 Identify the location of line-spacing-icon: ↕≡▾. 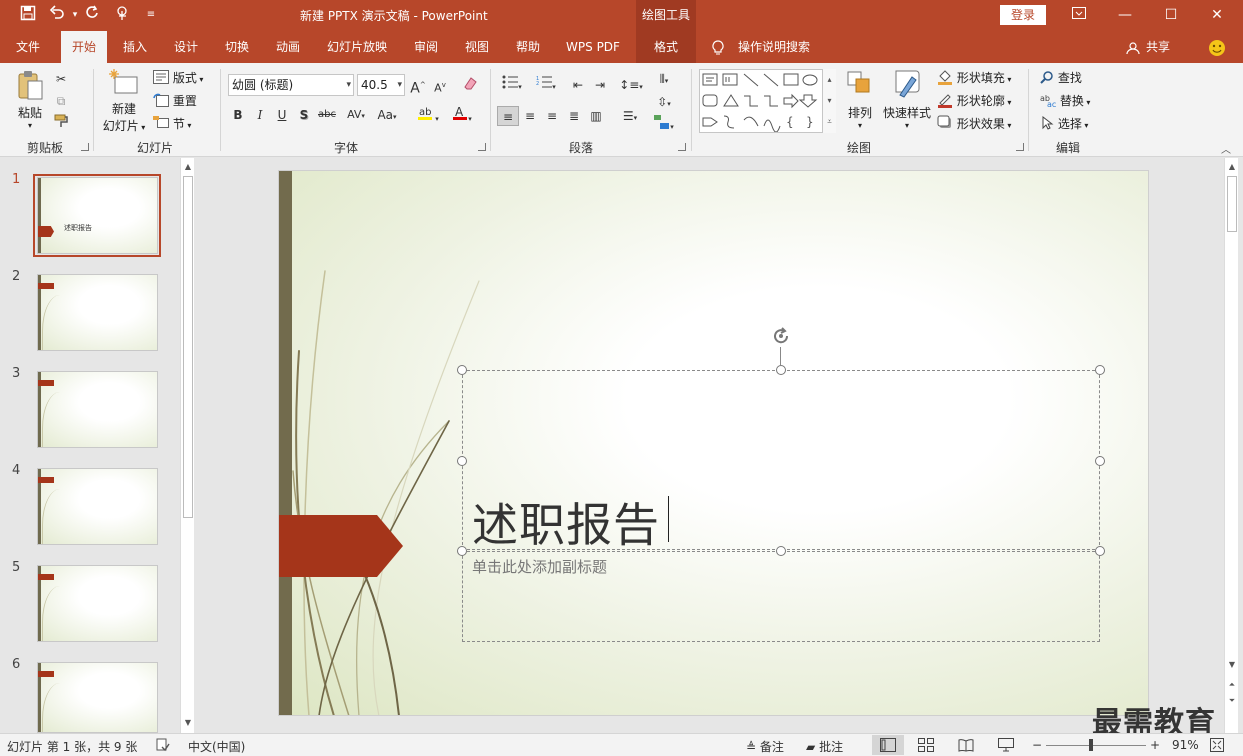
(631, 85).